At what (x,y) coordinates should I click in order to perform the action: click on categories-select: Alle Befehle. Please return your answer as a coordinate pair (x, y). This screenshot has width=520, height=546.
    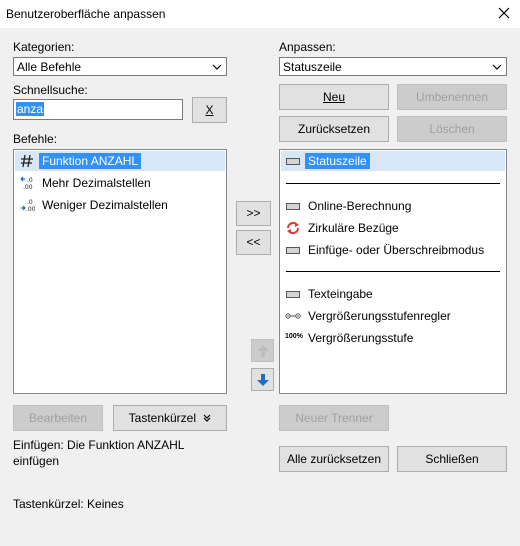
    Looking at the image, I should click on (120, 66).